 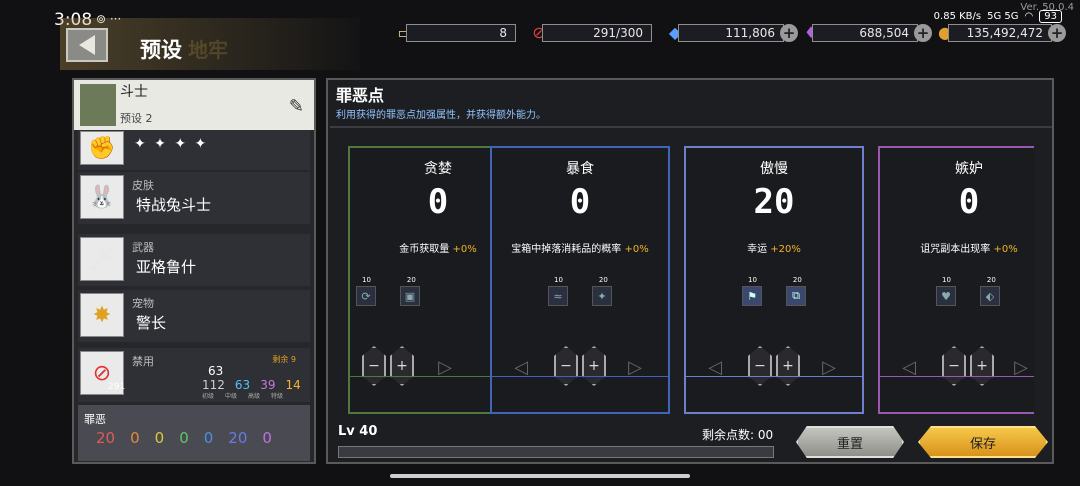 What do you see at coordinates (774, 169) in the screenshot?
I see `card-title: 傲慢` at bounding box center [774, 169].